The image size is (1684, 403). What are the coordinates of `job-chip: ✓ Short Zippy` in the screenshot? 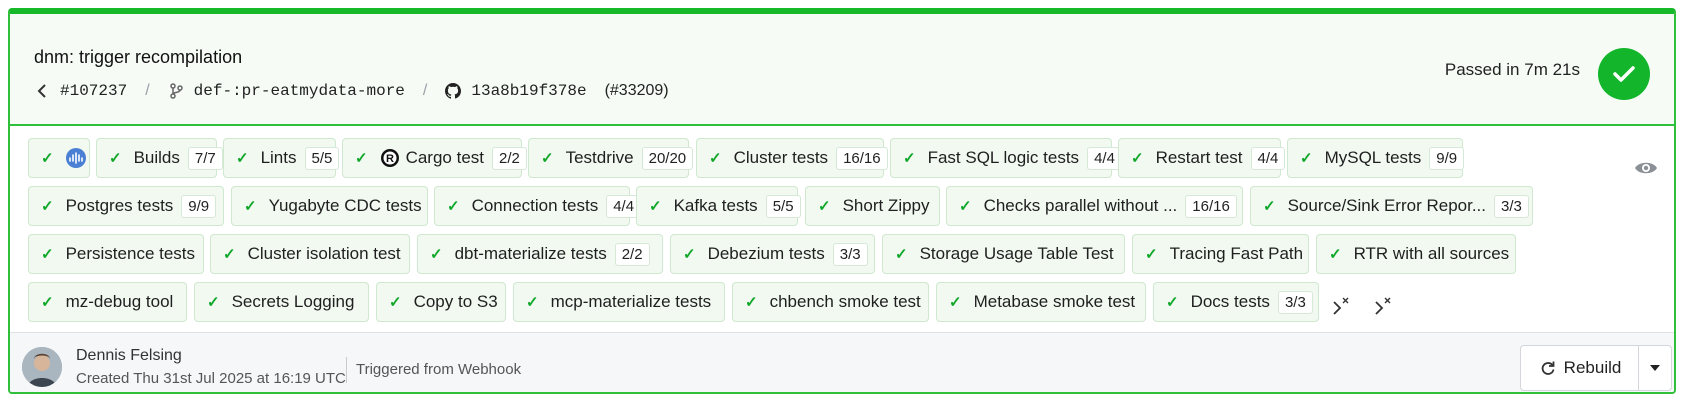 It's located at (872, 206).